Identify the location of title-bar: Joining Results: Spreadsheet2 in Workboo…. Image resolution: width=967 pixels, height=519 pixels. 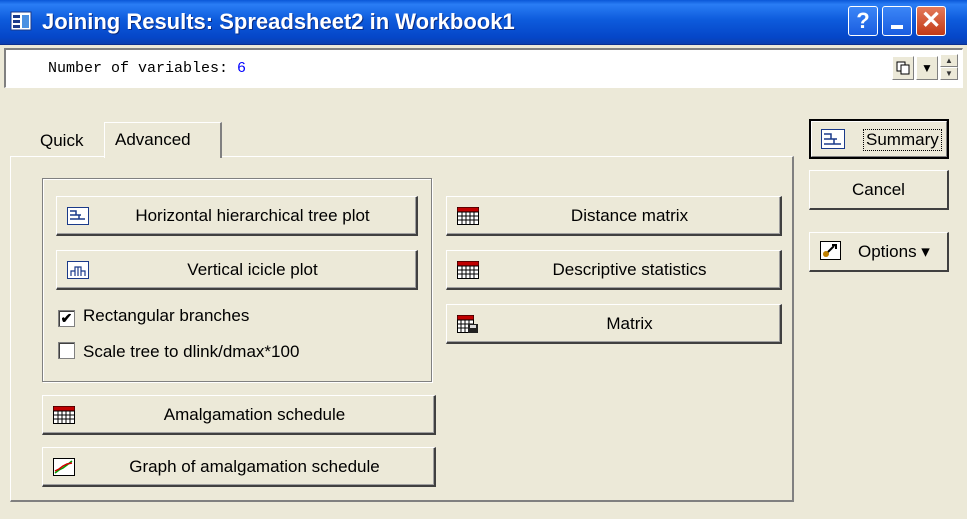
(483, 22).